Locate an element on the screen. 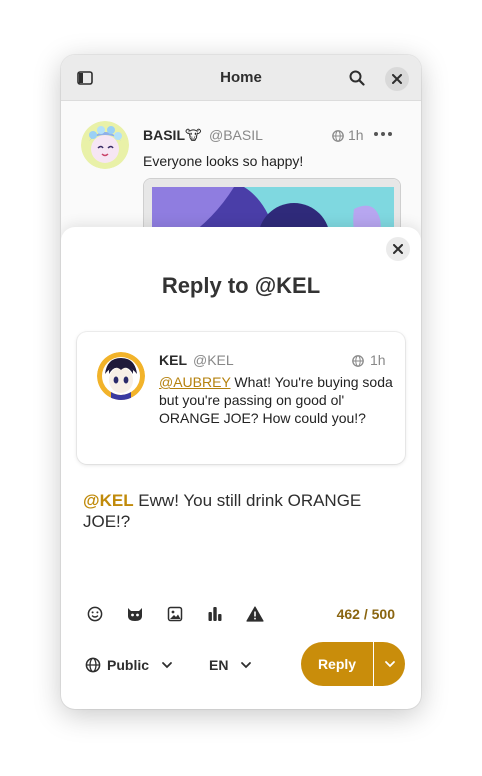  visibility-dropdown: Public is located at coordinates (129, 665).